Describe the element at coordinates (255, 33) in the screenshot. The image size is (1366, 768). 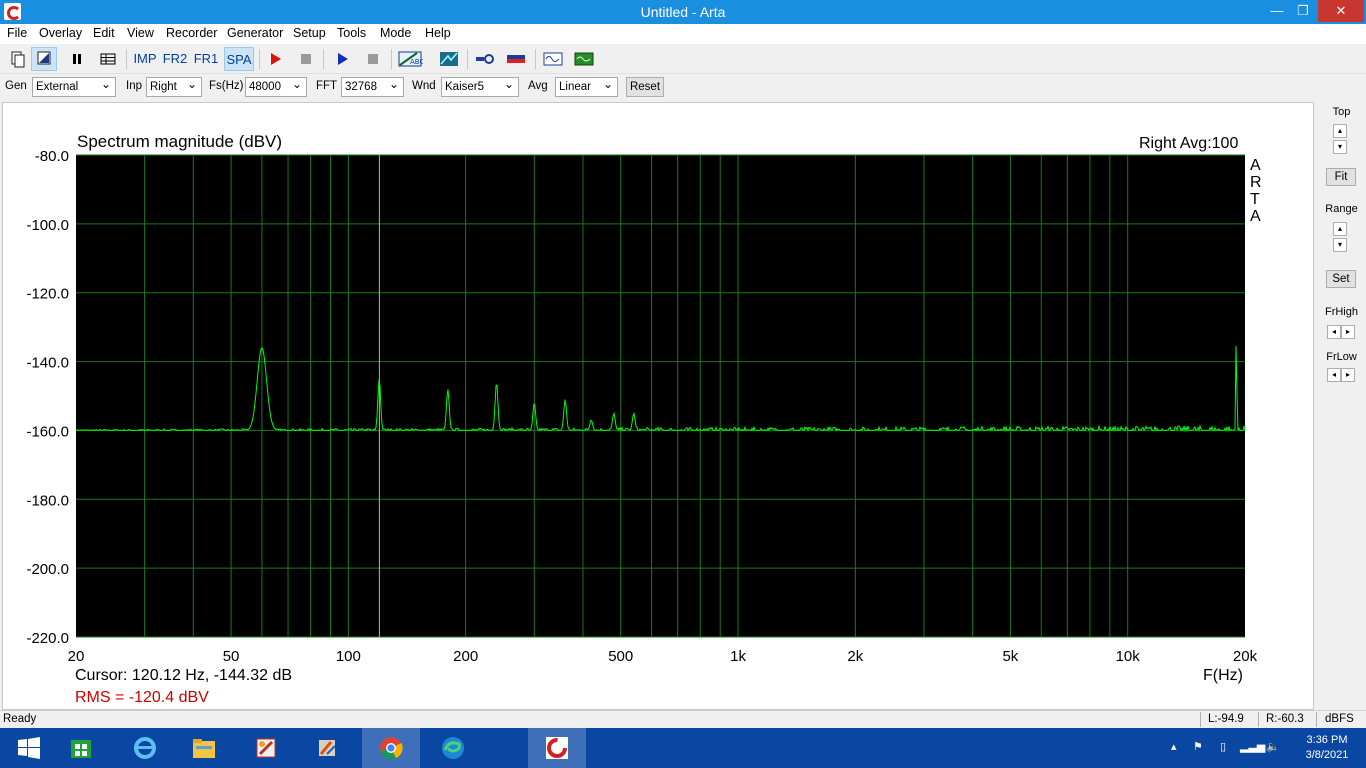
I see `menu-generator: Generator` at that location.